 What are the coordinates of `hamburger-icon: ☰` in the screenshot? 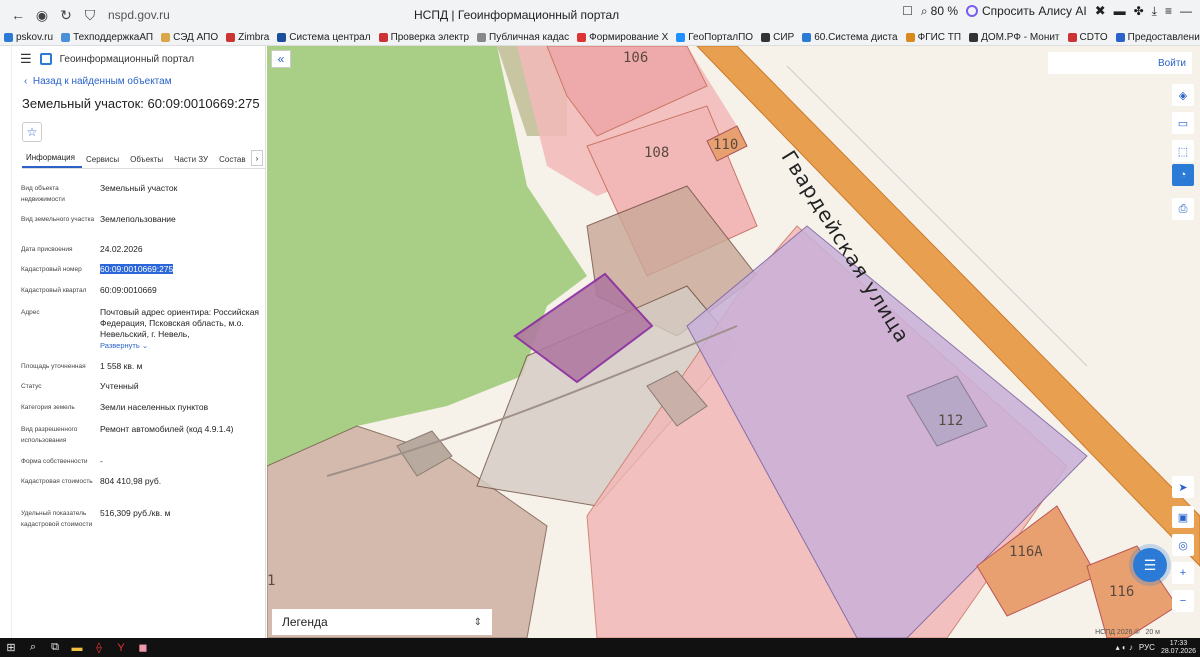 It's located at (26, 59).